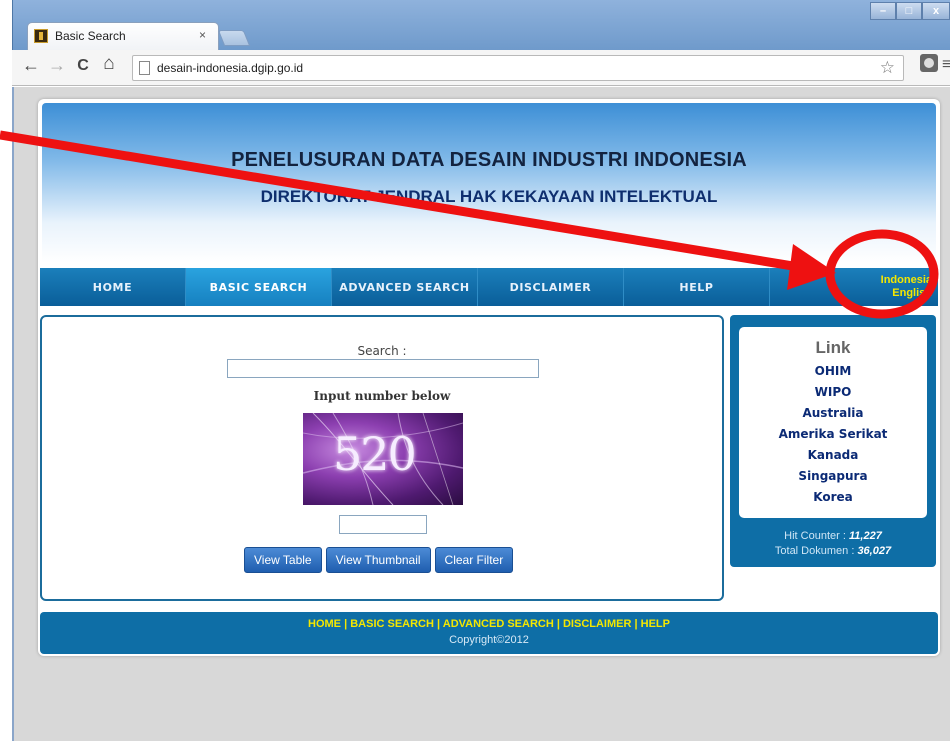 The image size is (950, 741). What do you see at coordinates (234, 38) in the screenshot?
I see `new-tab-button` at bounding box center [234, 38].